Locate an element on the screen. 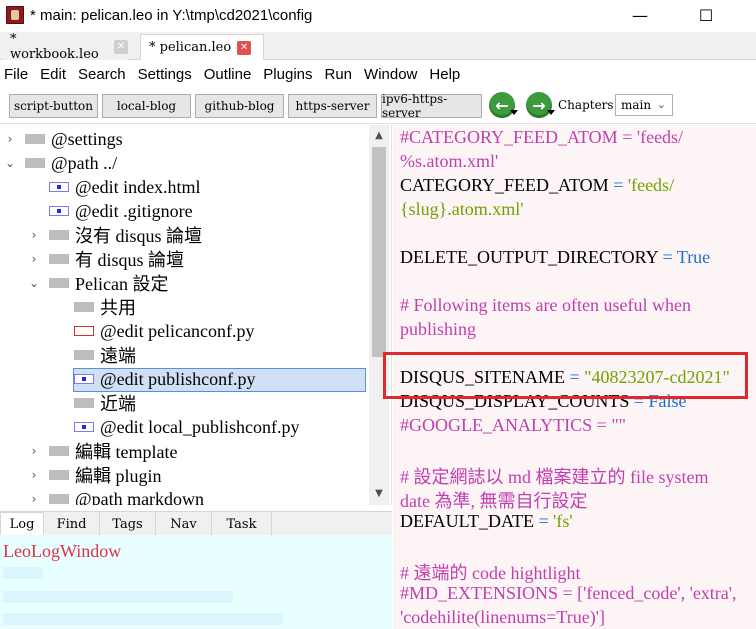 The width and height of the screenshot is (756, 629). tab-workbook: * workbook.leo ✕ is located at coordinates (65, 47).